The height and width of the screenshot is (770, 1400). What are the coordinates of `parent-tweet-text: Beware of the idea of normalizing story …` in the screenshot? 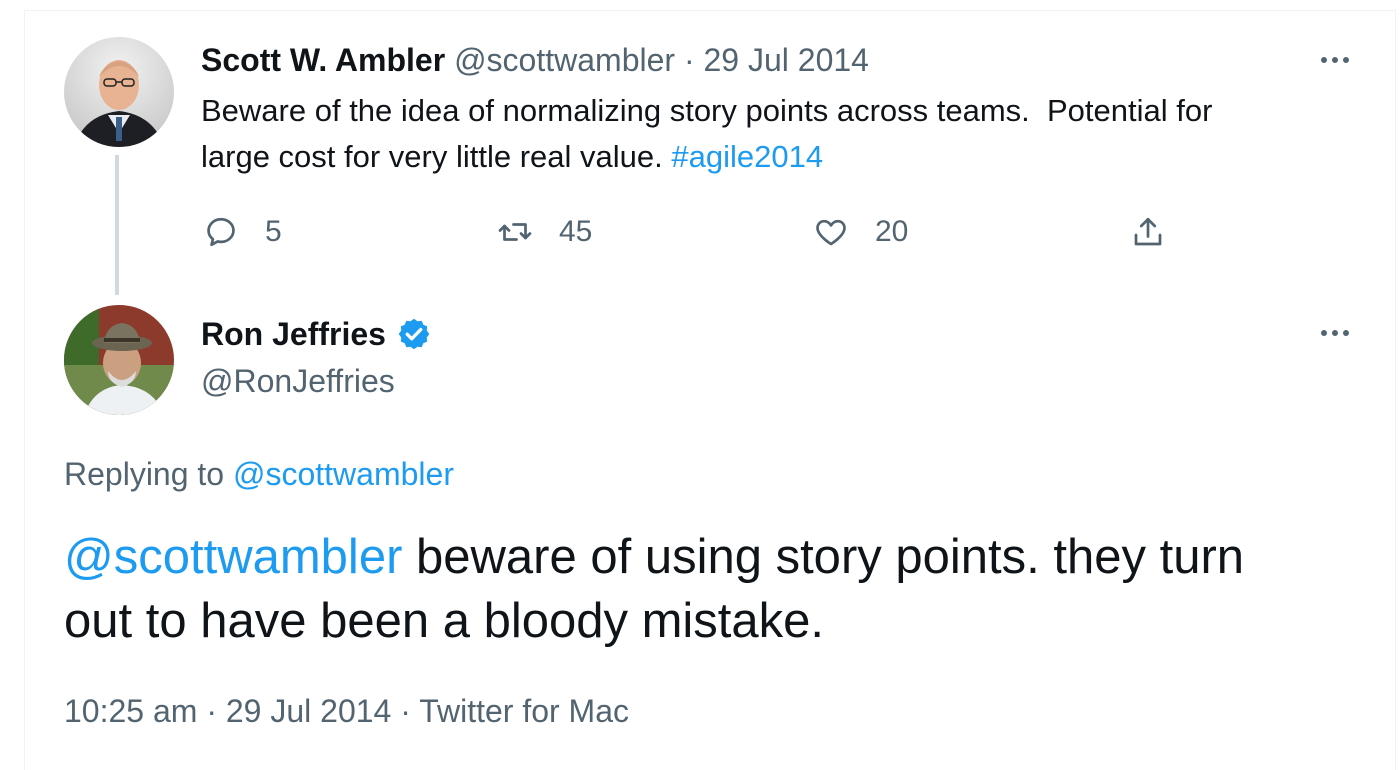 It's located at (781, 134).